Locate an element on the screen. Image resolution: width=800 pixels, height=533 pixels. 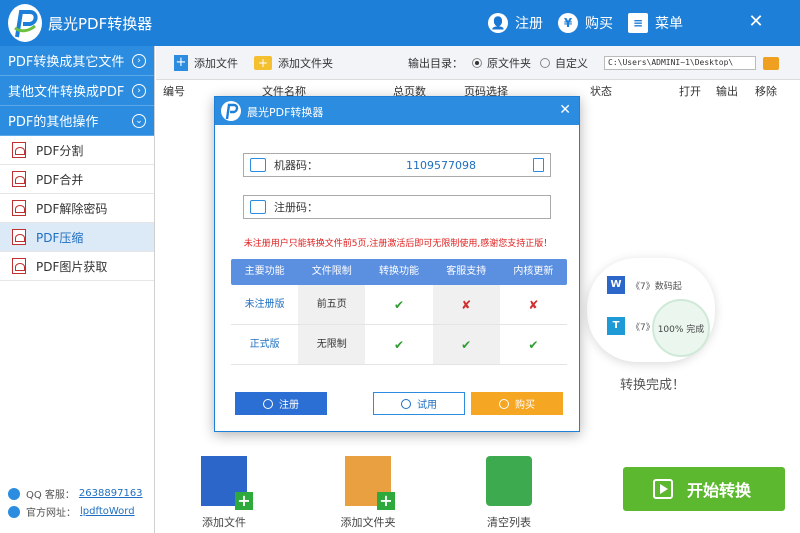
sidebar-item-pdf-unlock: PDF解除密码 is located at coordinates (77, 208).